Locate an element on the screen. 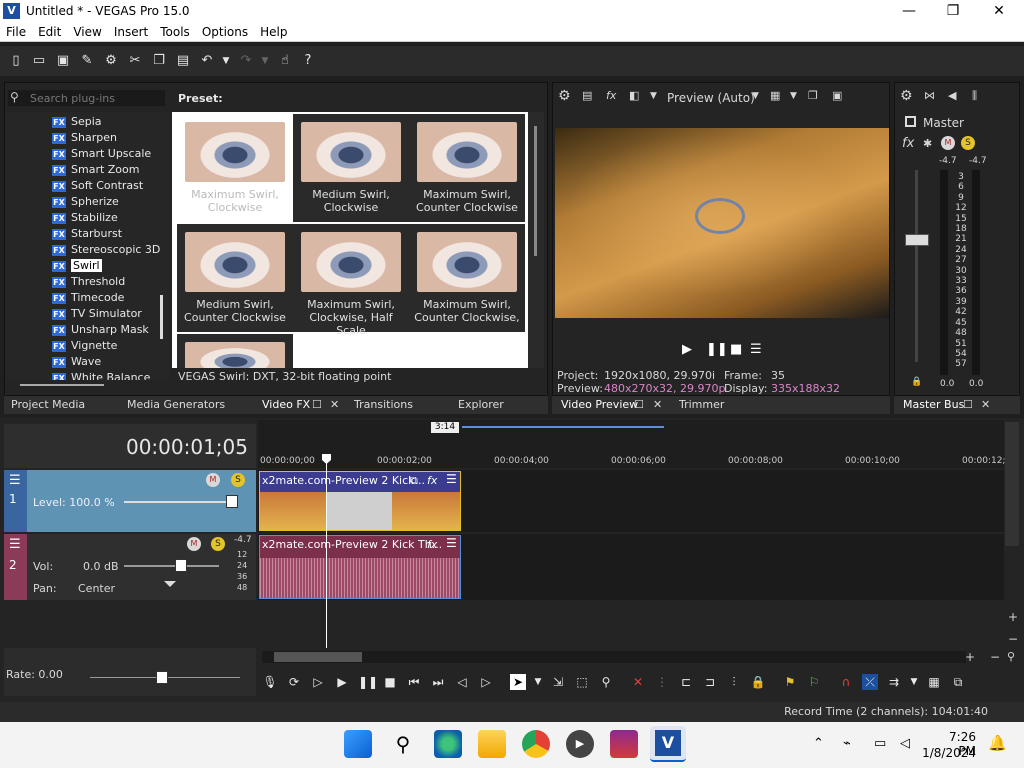 The height and width of the screenshot is (768, 1024). chrome-icon is located at coordinates (536, 744).